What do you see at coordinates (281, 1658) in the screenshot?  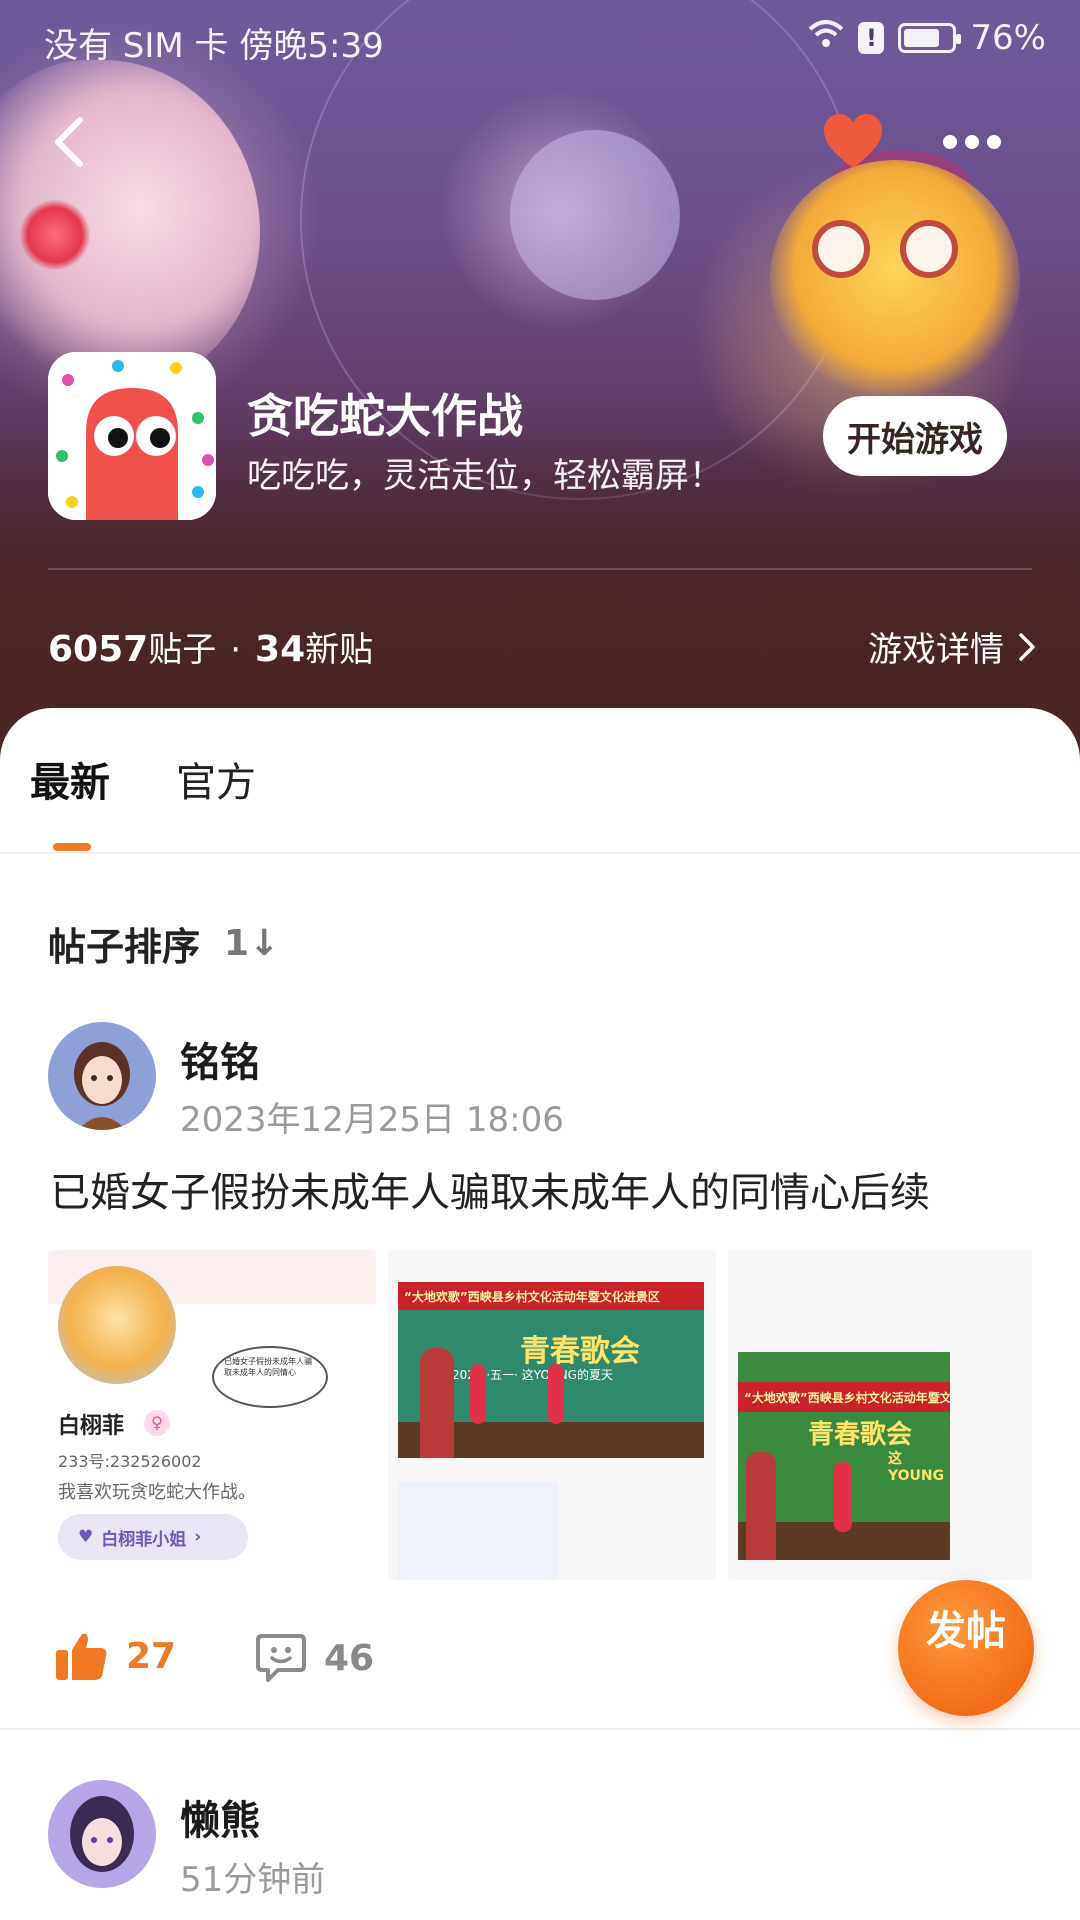 I see `comment-icon` at bounding box center [281, 1658].